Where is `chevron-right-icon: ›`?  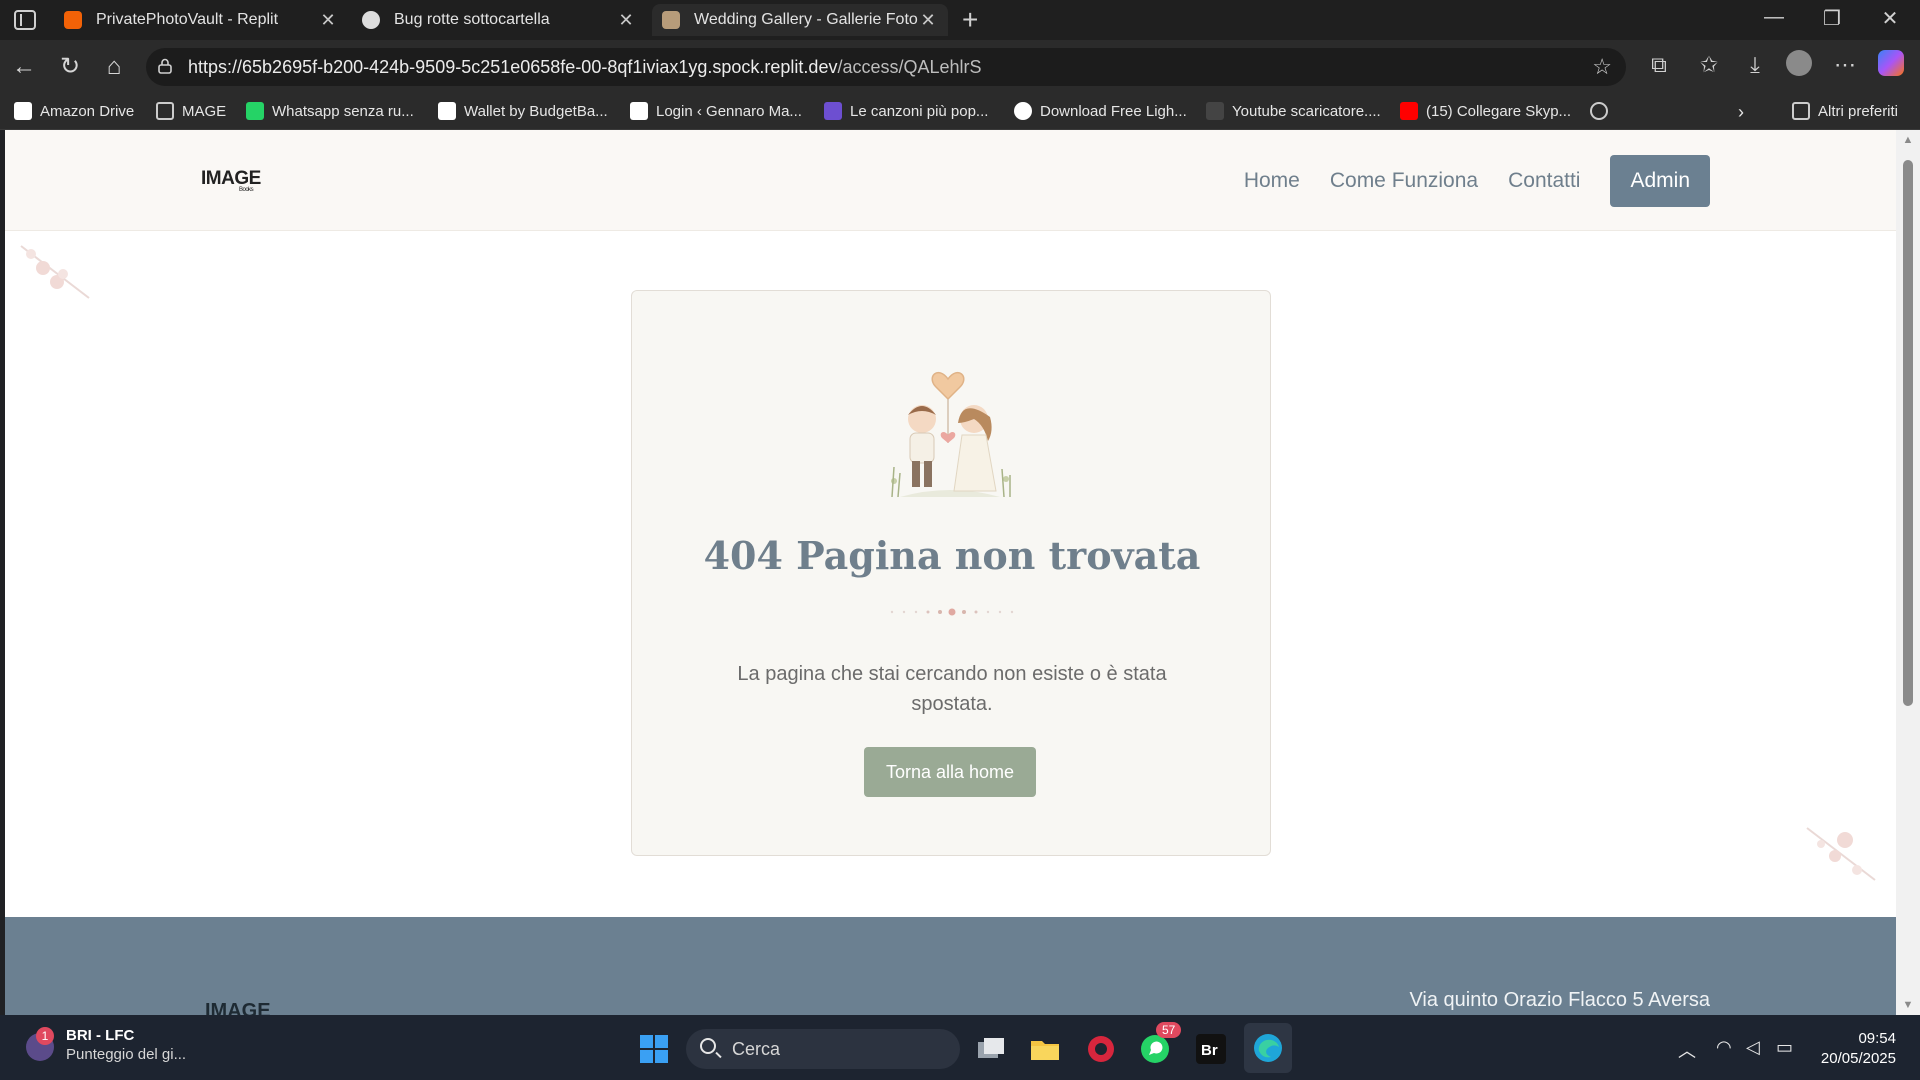 chevron-right-icon: › is located at coordinates (1741, 112).